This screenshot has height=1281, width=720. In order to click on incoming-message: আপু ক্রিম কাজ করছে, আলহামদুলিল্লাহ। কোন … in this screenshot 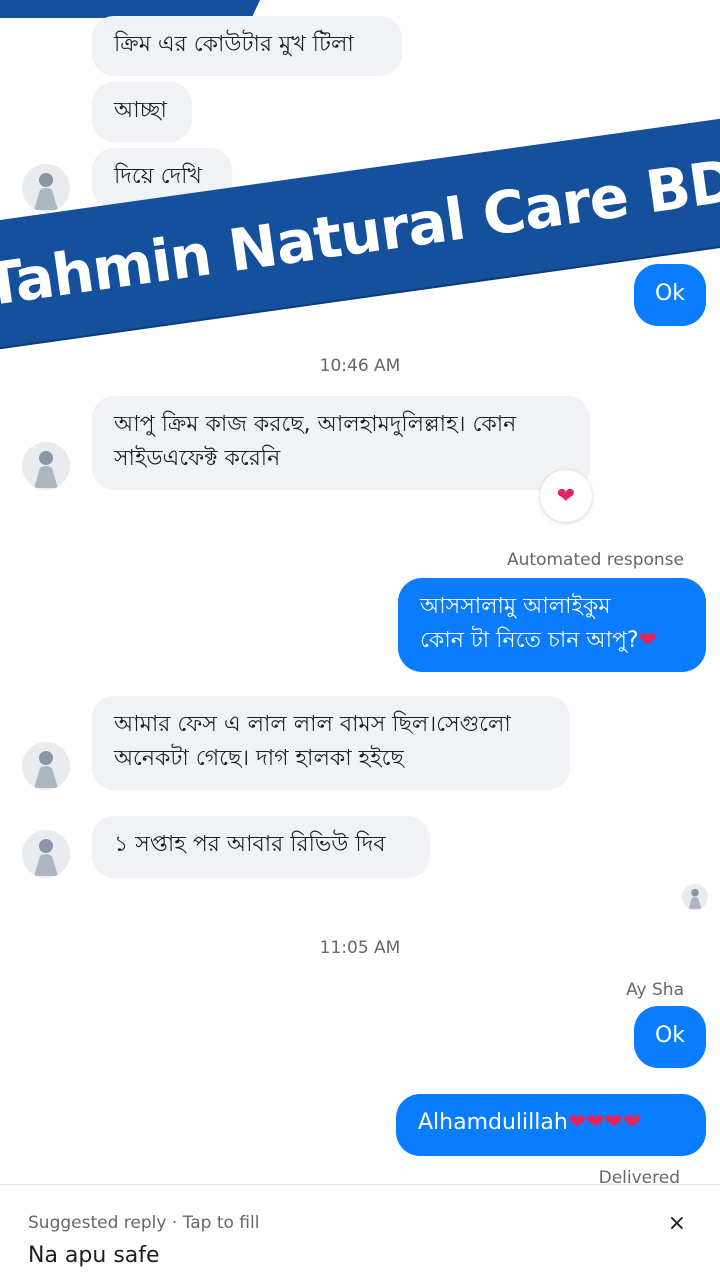, I will do `click(341, 443)`.